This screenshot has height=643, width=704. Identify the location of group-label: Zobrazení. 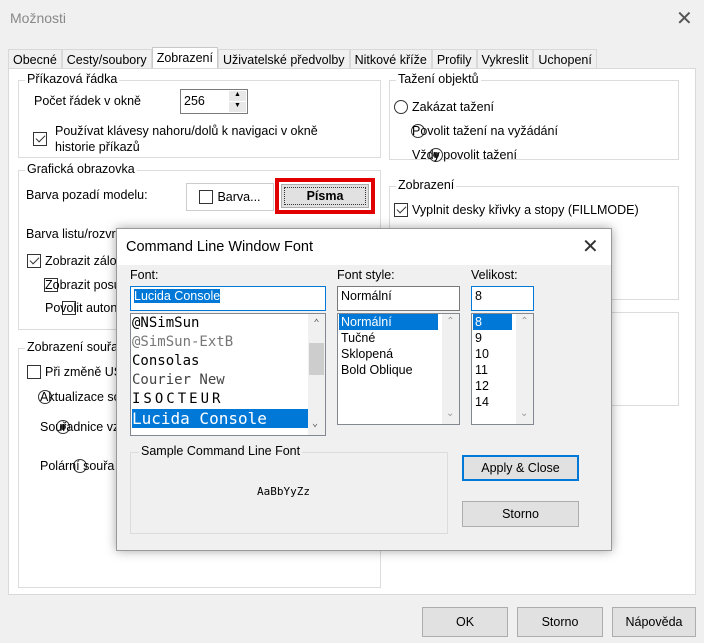
(426, 185).